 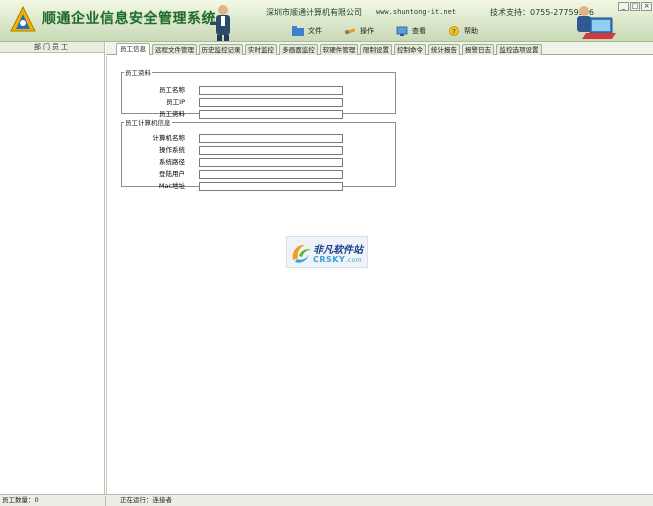 I want to click on computer-name-label: 计算机名称, so click(x=169, y=138).